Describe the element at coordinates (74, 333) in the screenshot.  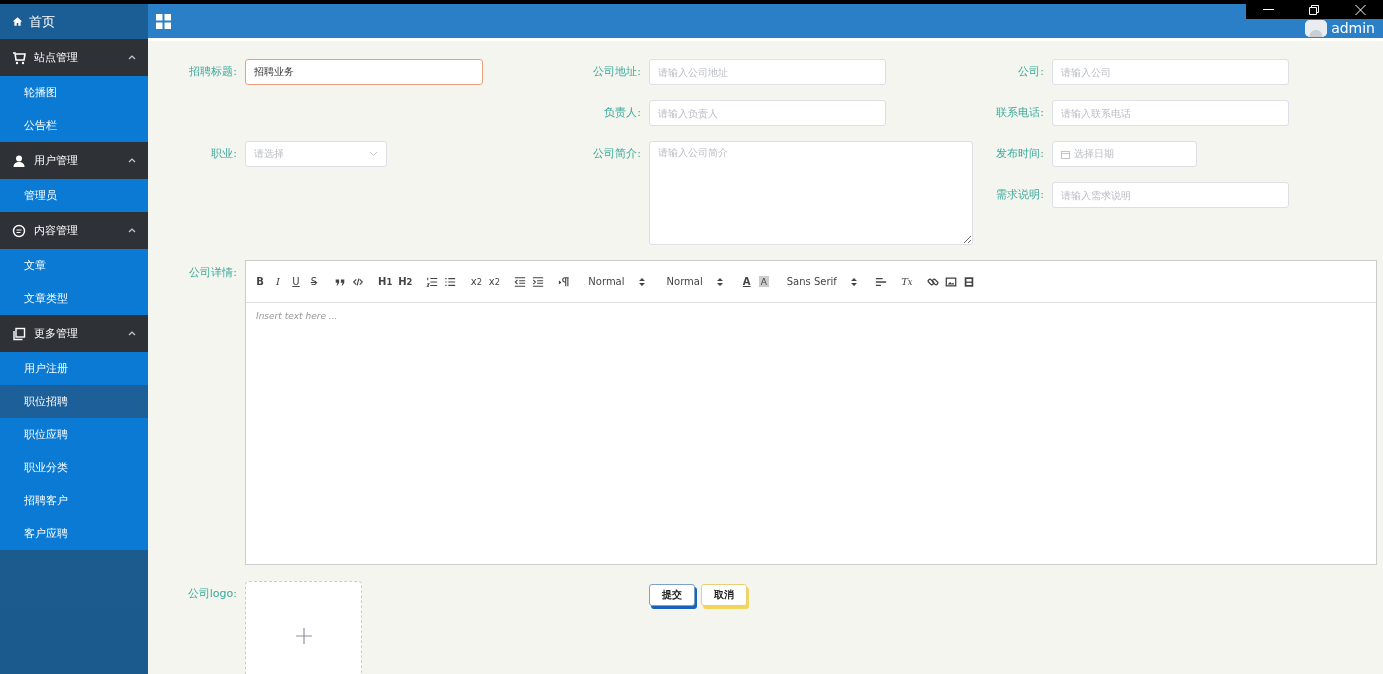
I see `sidebar-group: 更多管理` at that location.